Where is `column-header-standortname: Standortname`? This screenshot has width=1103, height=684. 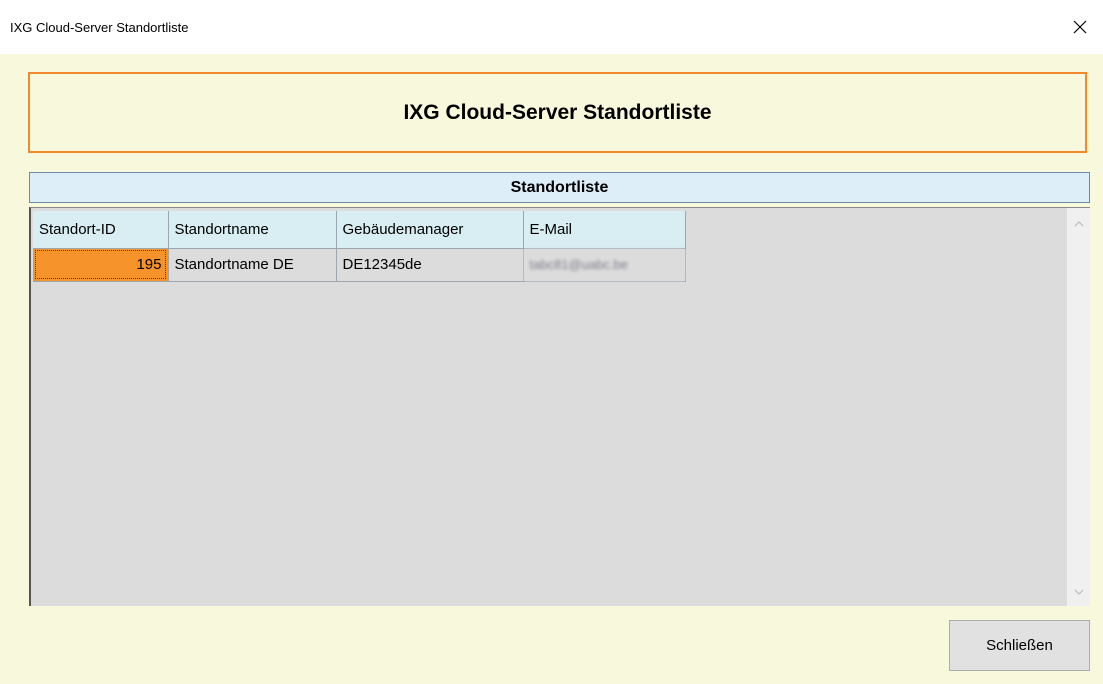 column-header-standortname: Standortname is located at coordinates (252, 230).